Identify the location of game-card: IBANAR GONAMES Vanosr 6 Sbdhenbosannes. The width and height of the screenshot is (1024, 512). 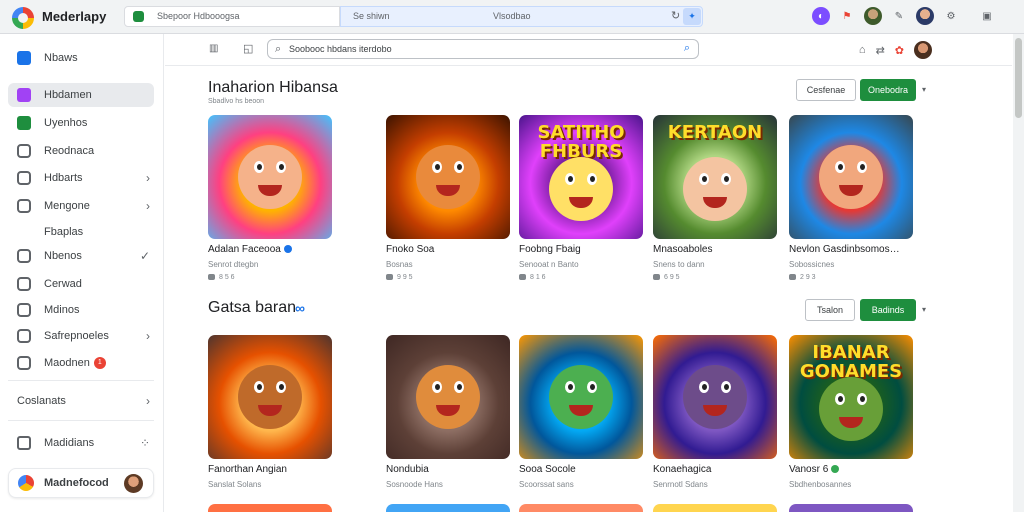
(851, 412).